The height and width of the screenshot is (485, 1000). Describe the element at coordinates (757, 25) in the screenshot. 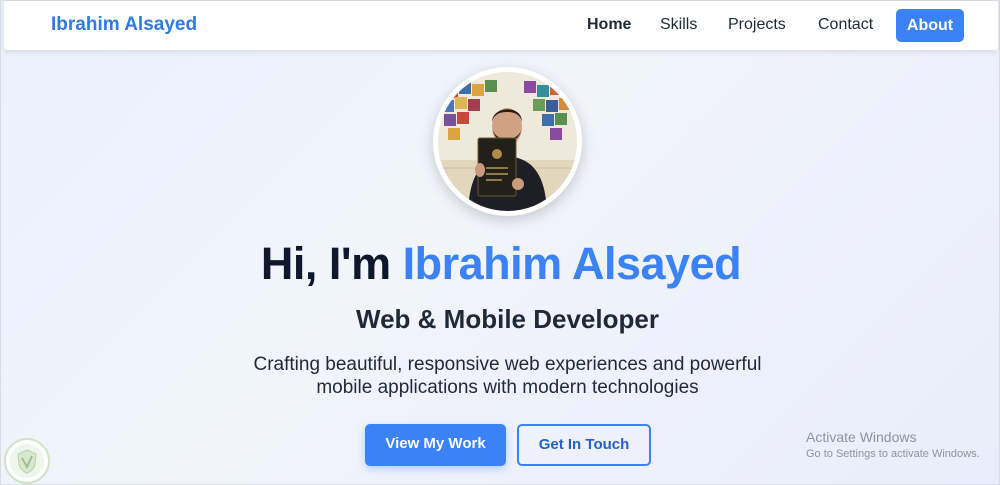

I see `nav-link-projects: Projects` at that location.